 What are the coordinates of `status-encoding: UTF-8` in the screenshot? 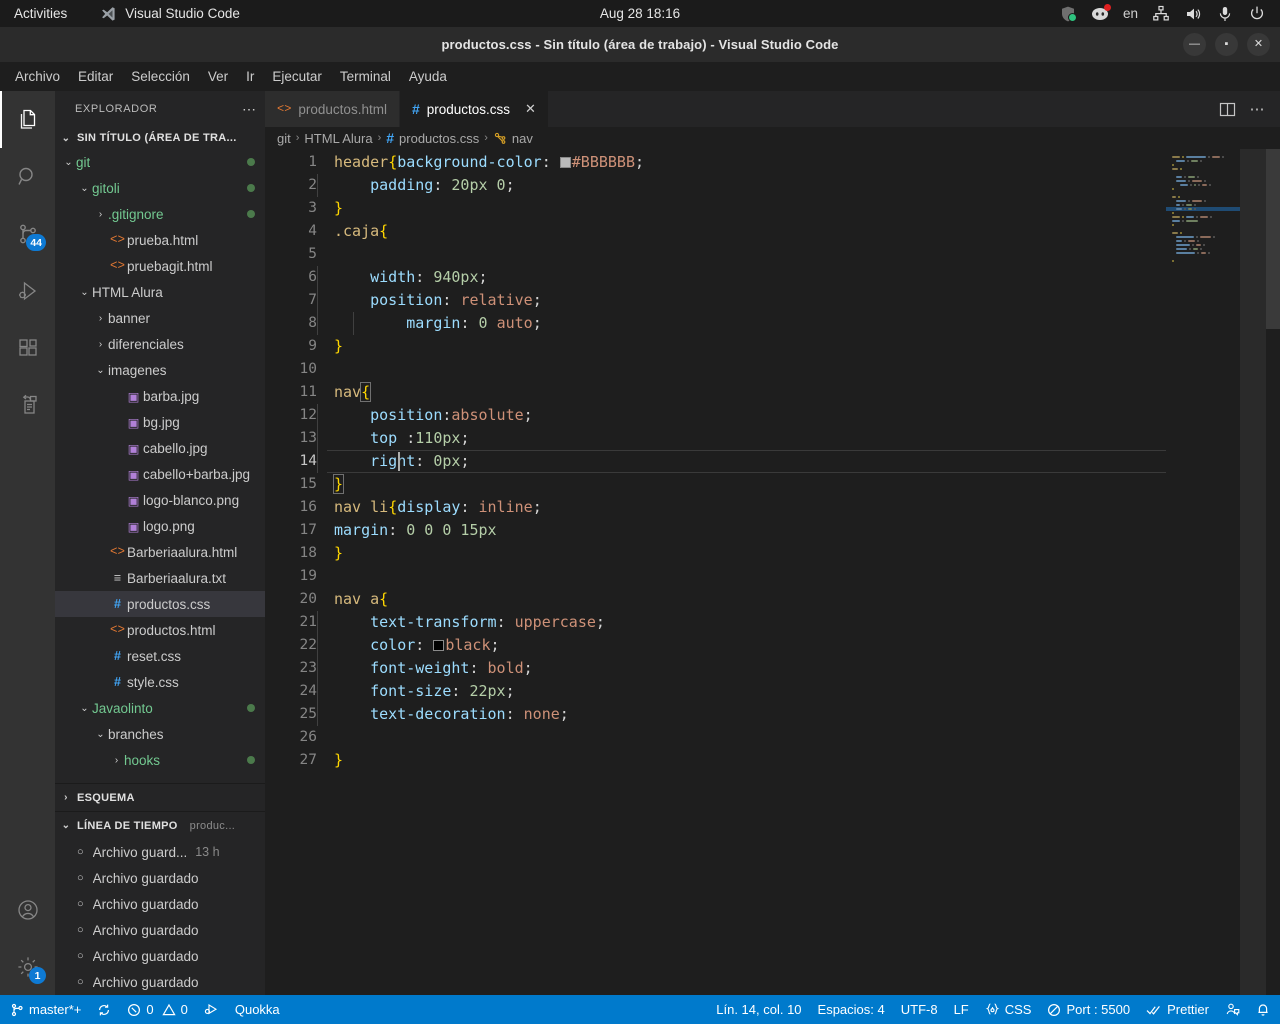 It's located at (919, 1009).